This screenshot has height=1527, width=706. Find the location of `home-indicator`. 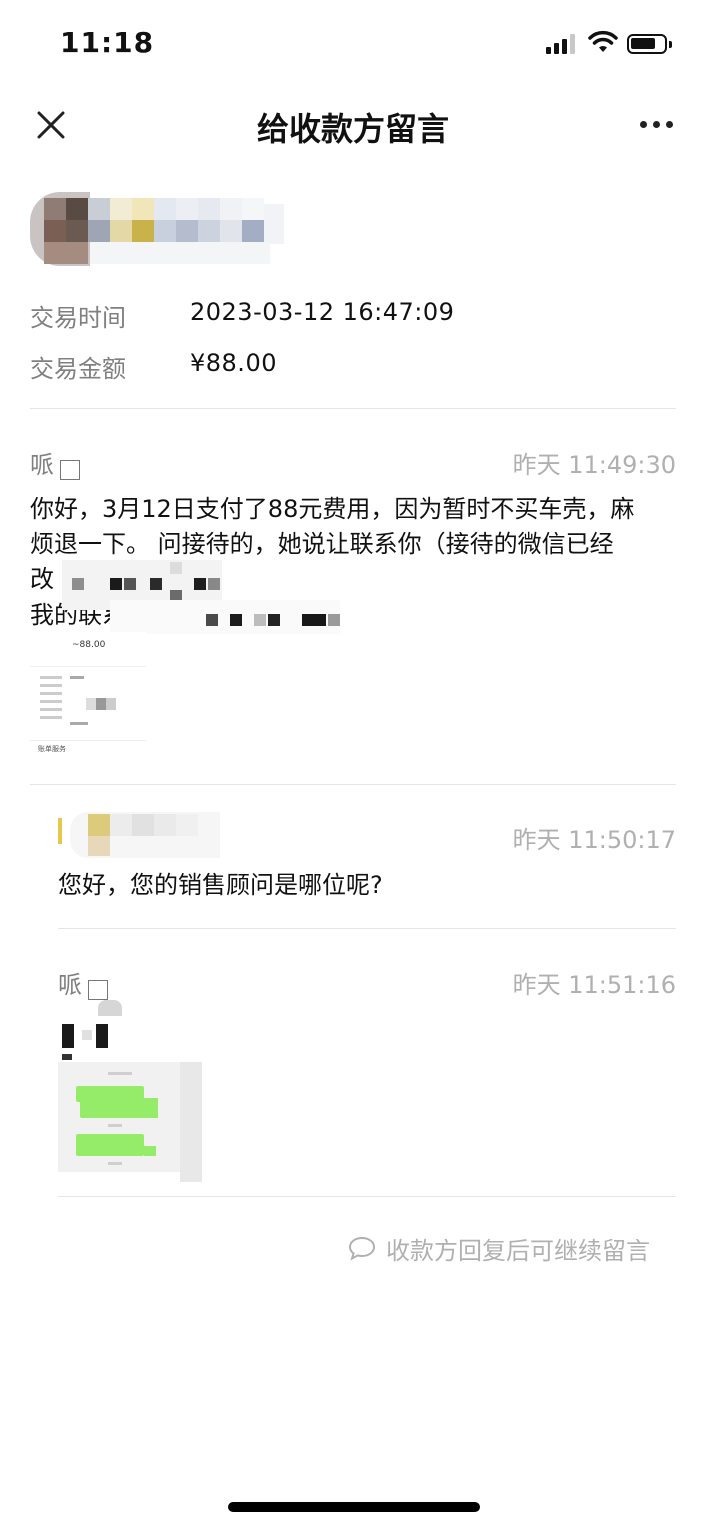

home-indicator is located at coordinates (354, 1507).